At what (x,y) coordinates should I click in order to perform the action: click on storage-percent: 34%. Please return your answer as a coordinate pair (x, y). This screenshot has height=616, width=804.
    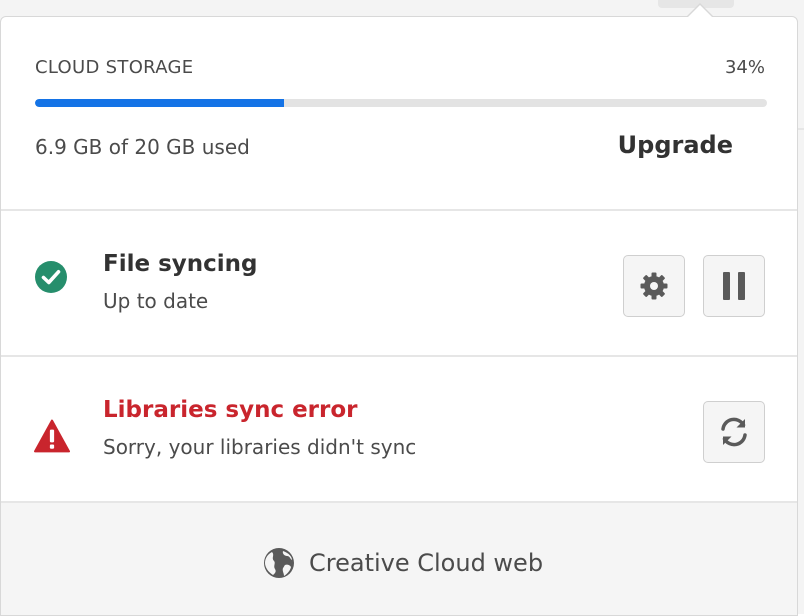
    Looking at the image, I should click on (744, 67).